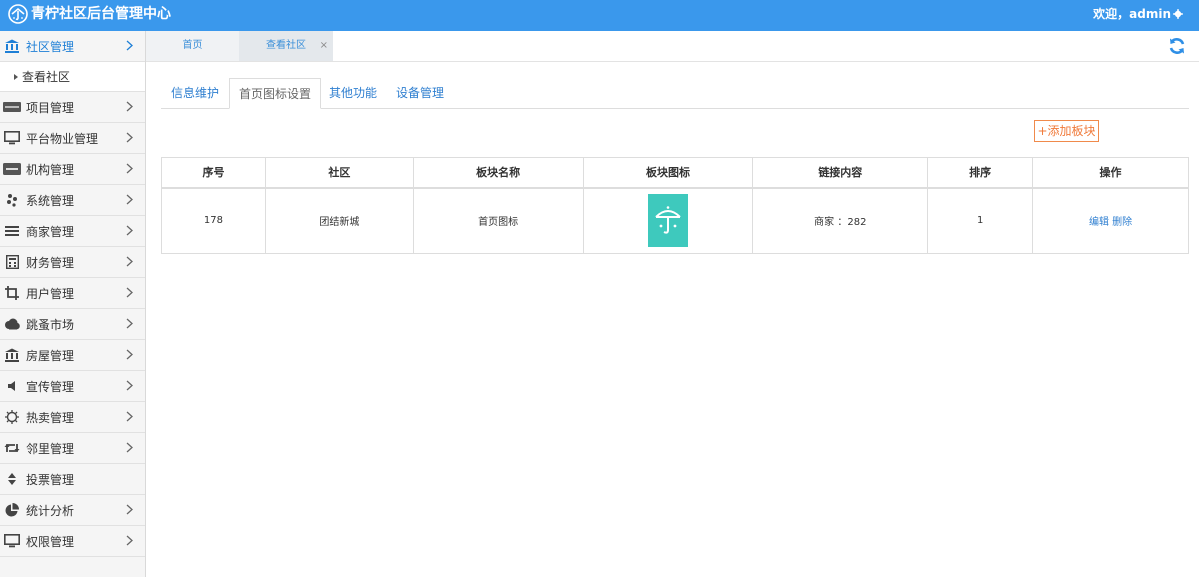  What do you see at coordinates (498, 220) in the screenshot?
I see `cell-block-name: 首页图标` at bounding box center [498, 220].